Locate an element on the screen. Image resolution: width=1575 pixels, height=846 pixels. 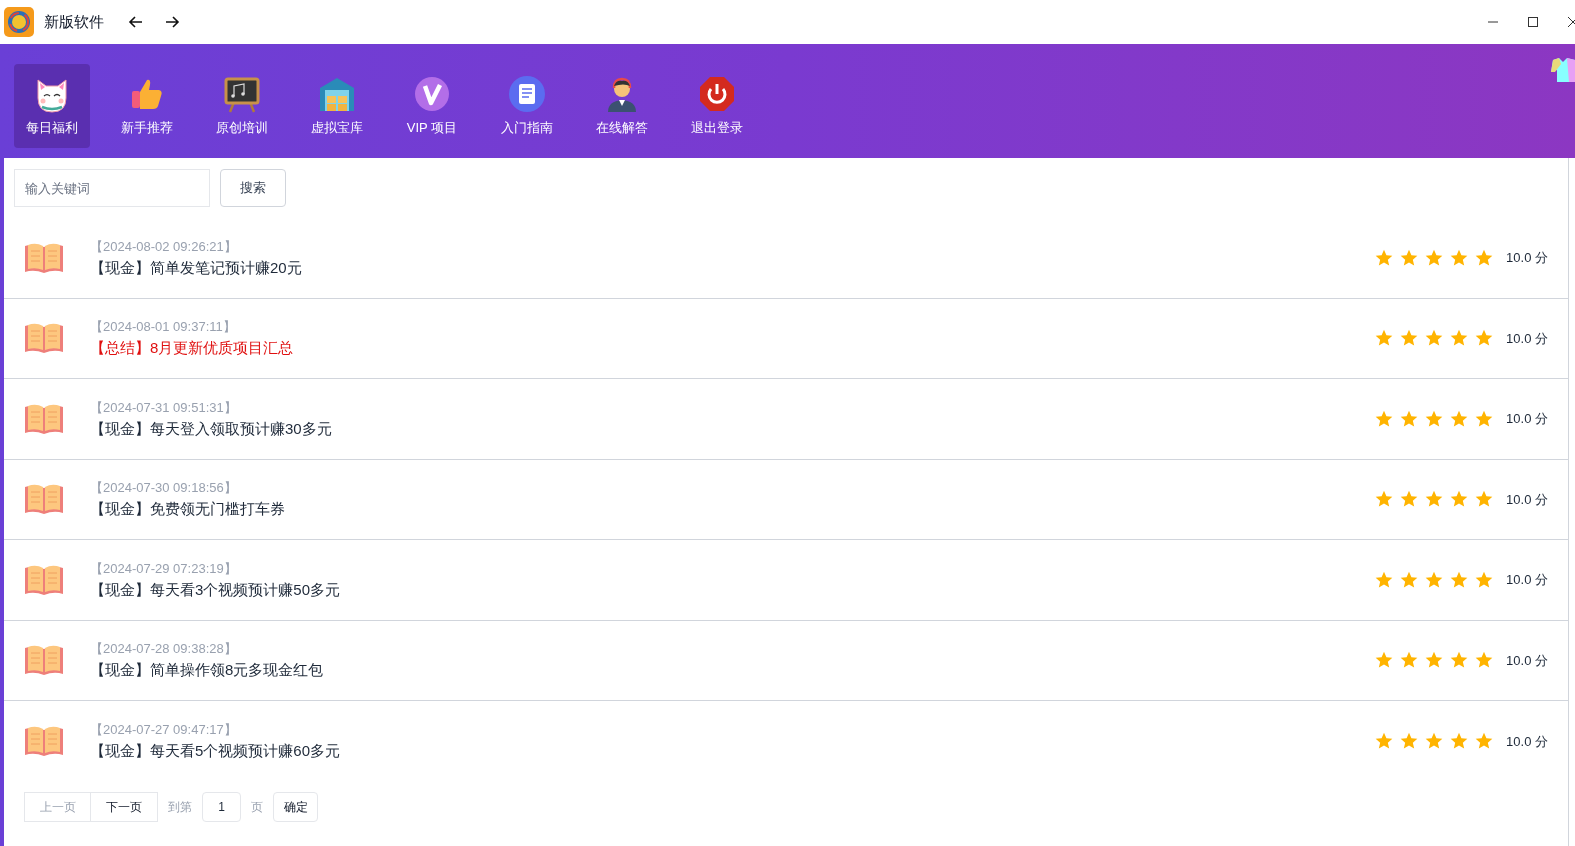
window-title: 新版软件 is located at coordinates (74, 21).